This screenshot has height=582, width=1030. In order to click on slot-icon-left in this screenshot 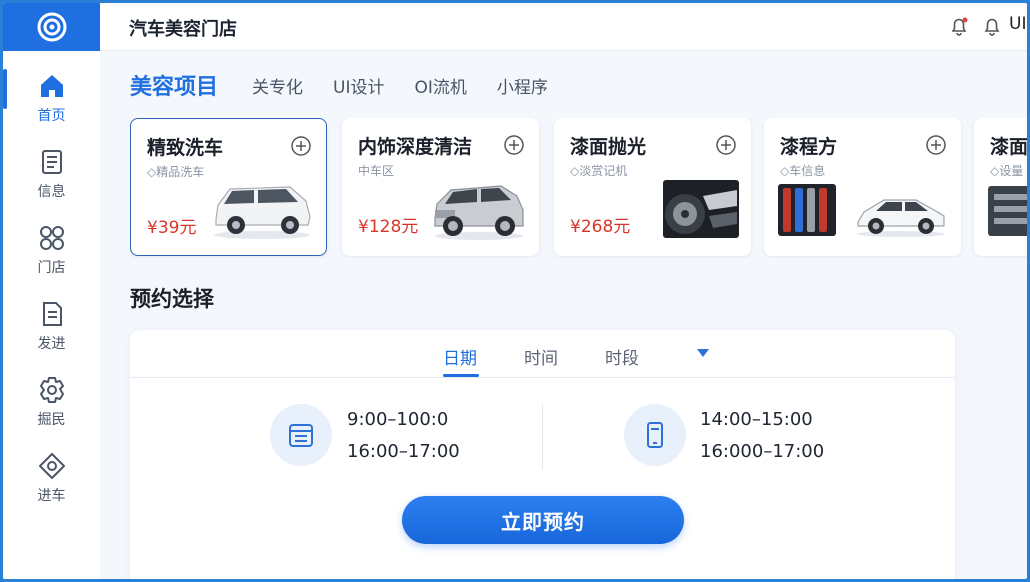, I will do `click(301, 435)`.